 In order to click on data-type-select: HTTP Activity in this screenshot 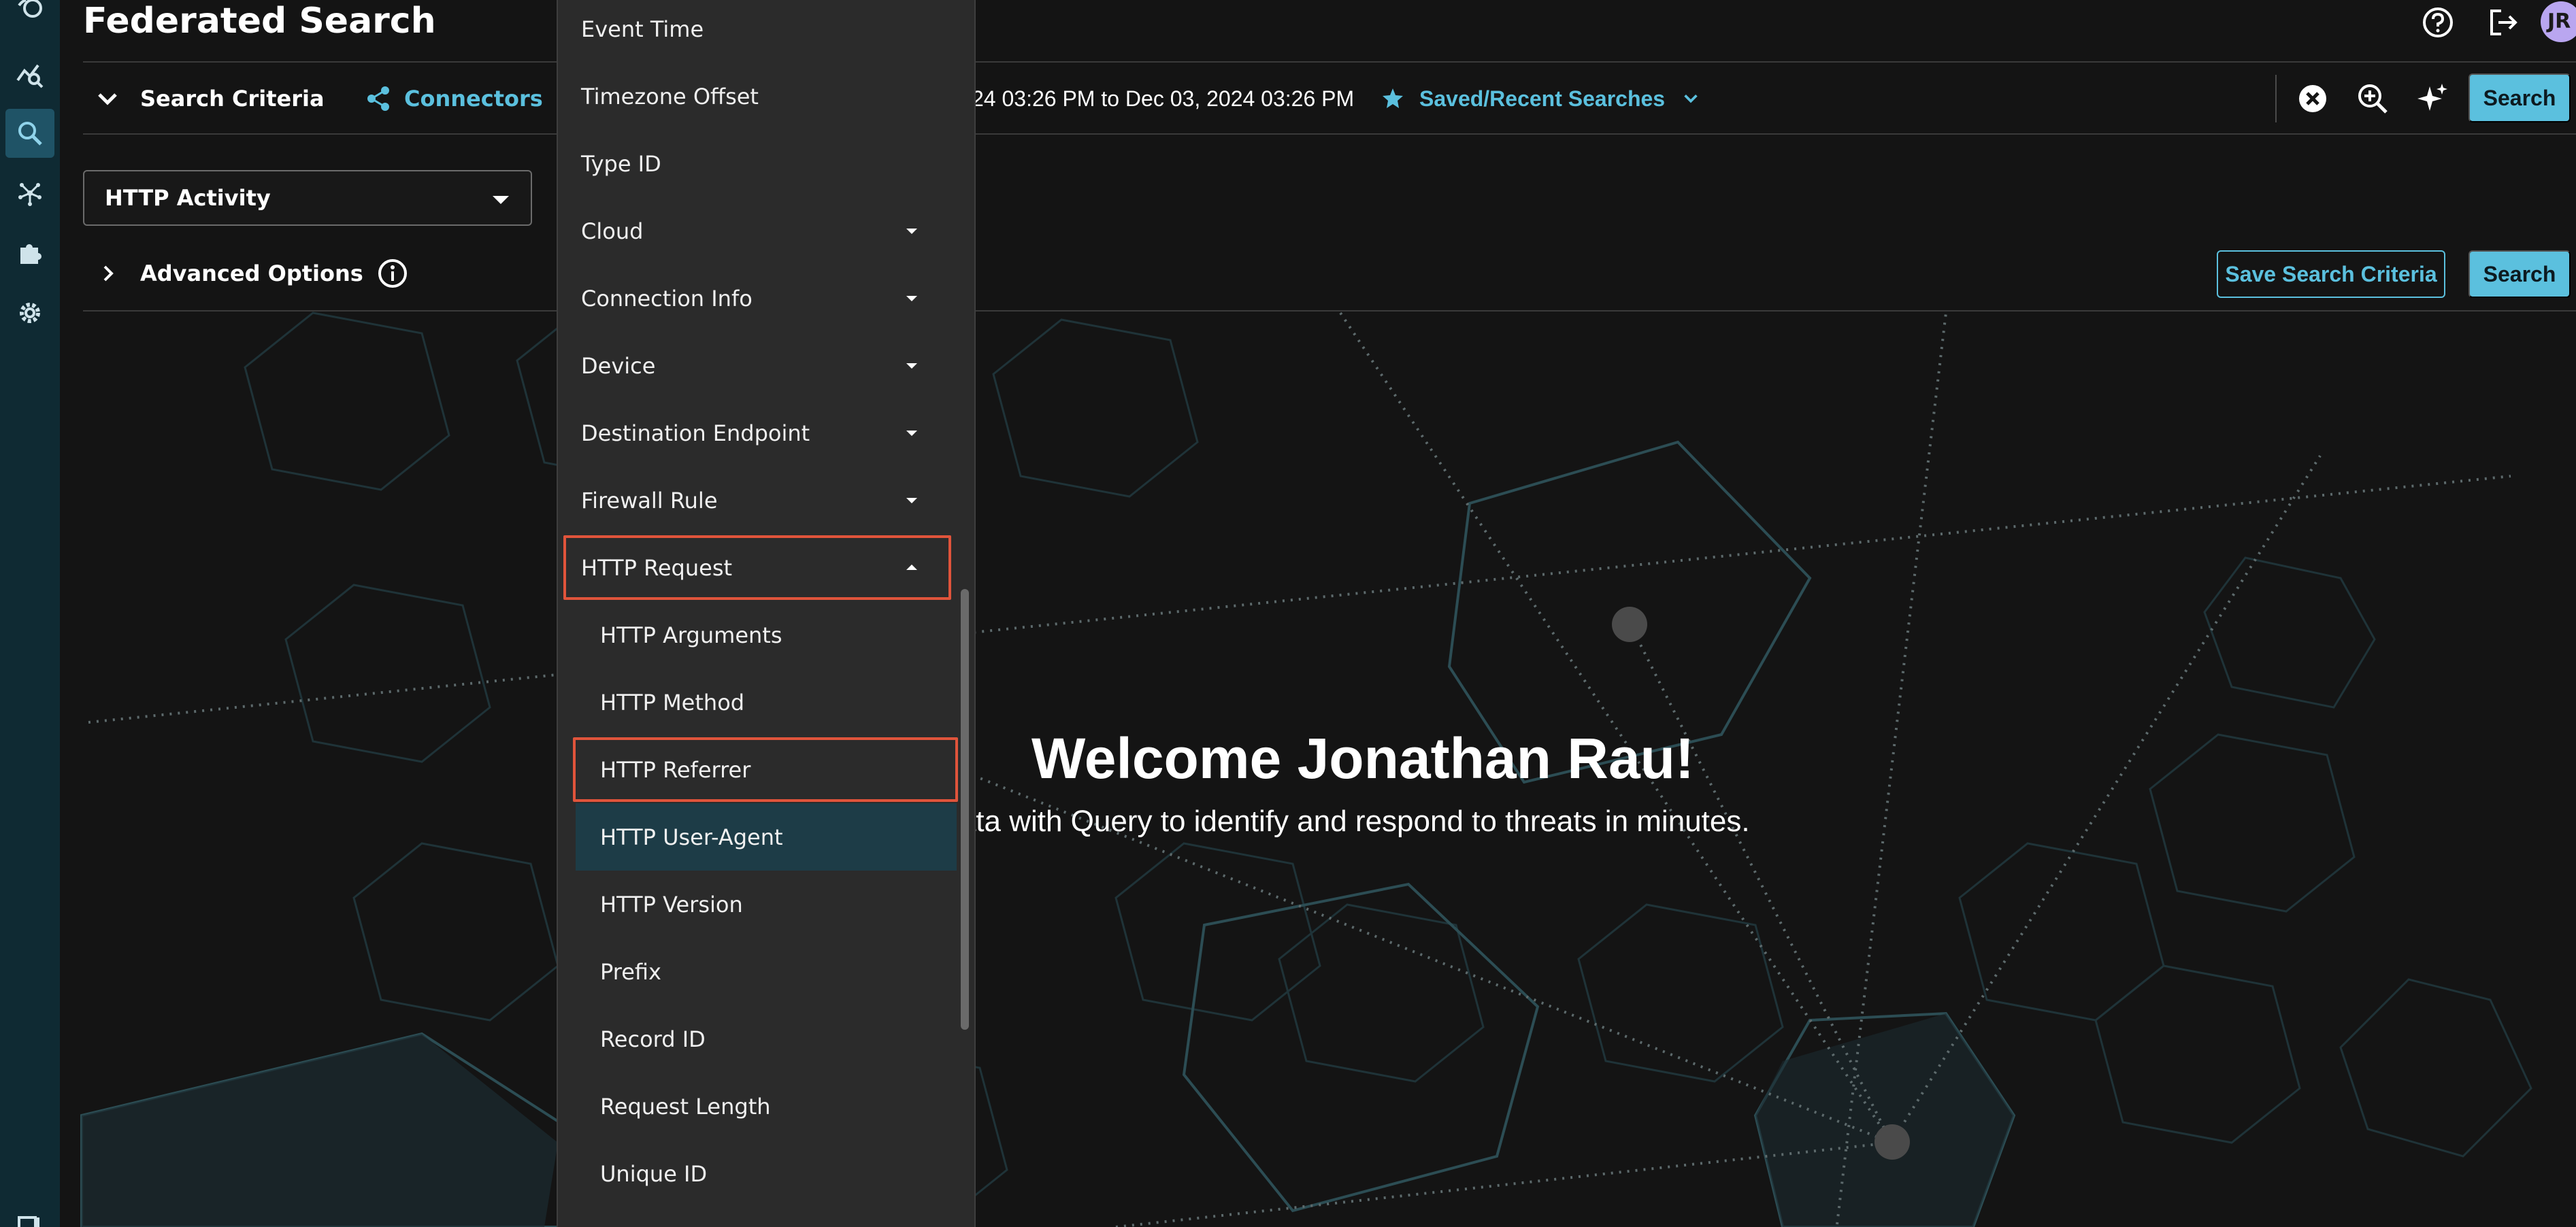, I will do `click(307, 198)`.